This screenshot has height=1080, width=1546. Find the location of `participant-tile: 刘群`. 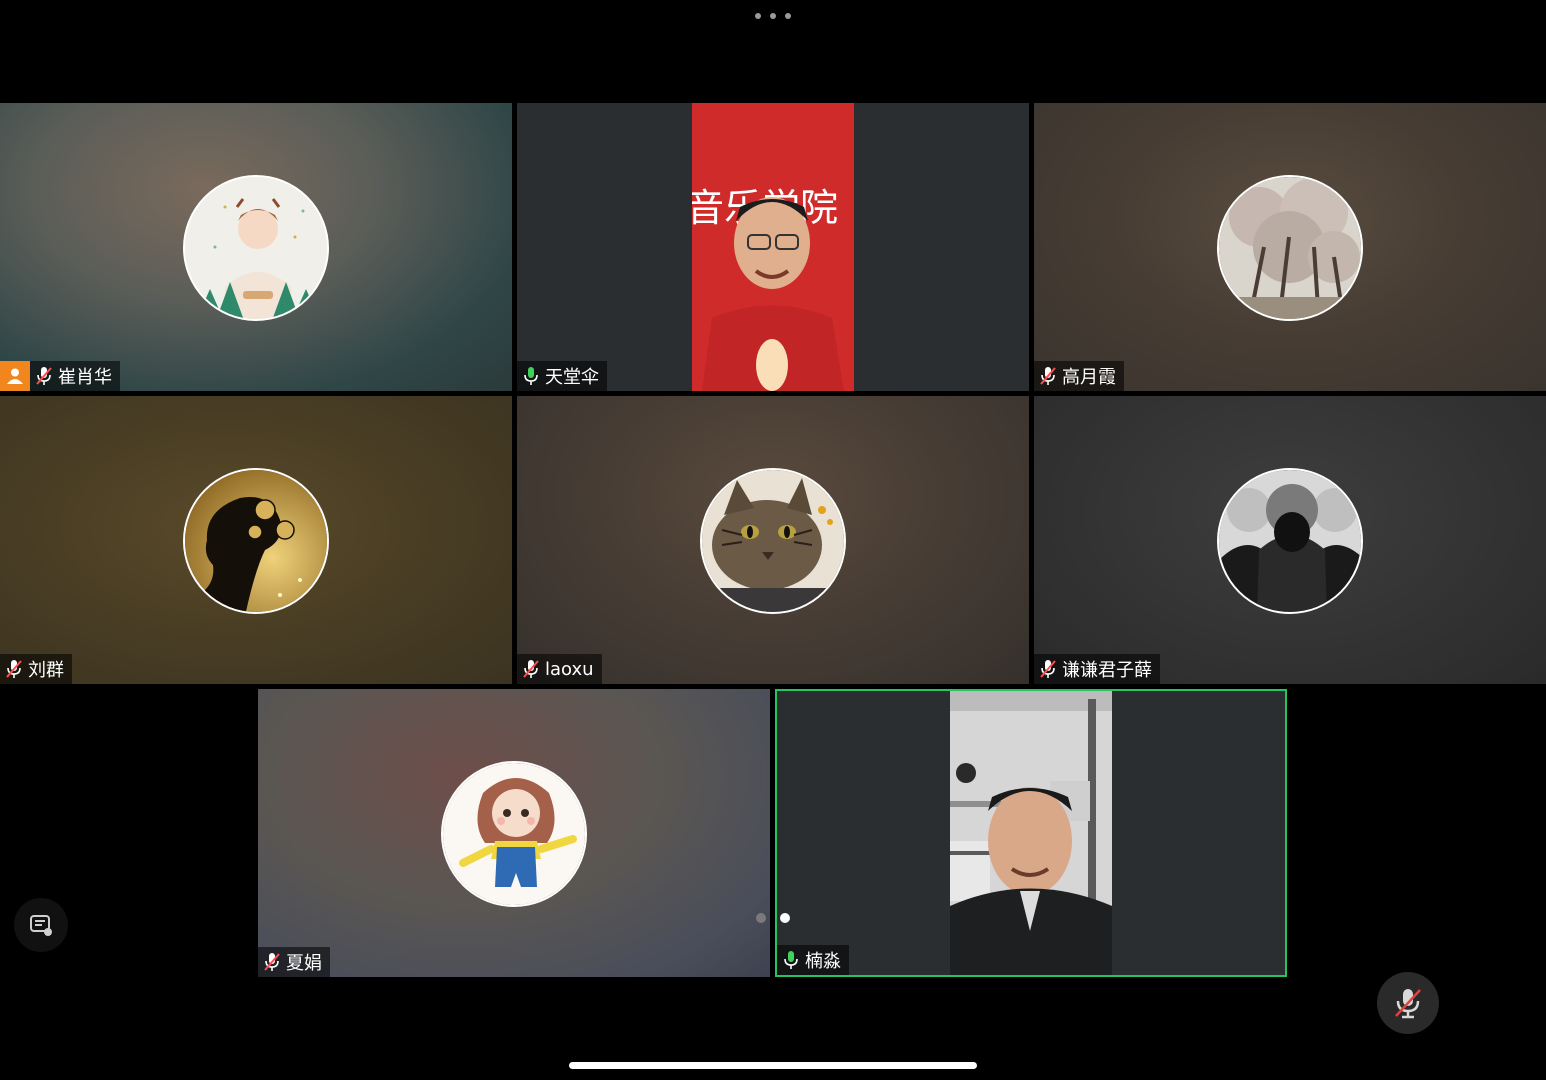

participant-tile: 刘群 is located at coordinates (256, 540).